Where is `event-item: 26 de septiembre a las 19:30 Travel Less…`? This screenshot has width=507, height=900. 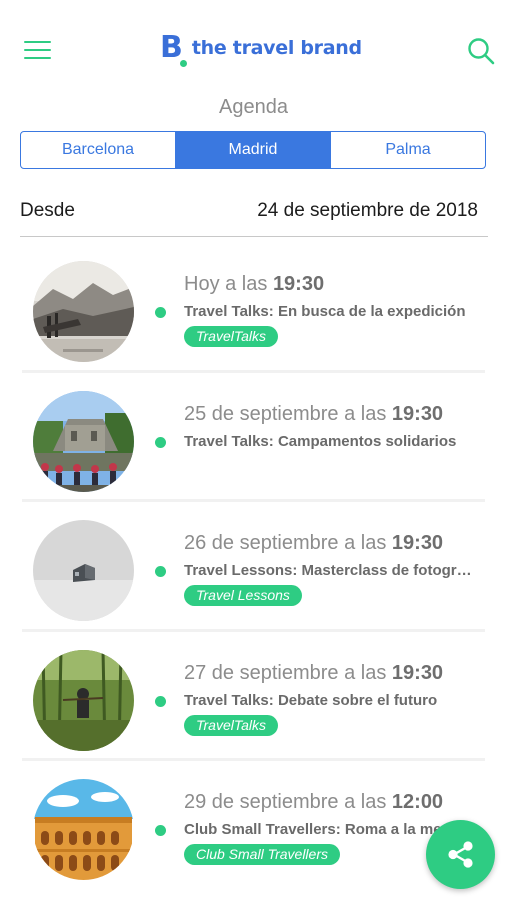
event-item: 26 de septiembre a las 19:30 Travel Less… is located at coordinates (253, 567).